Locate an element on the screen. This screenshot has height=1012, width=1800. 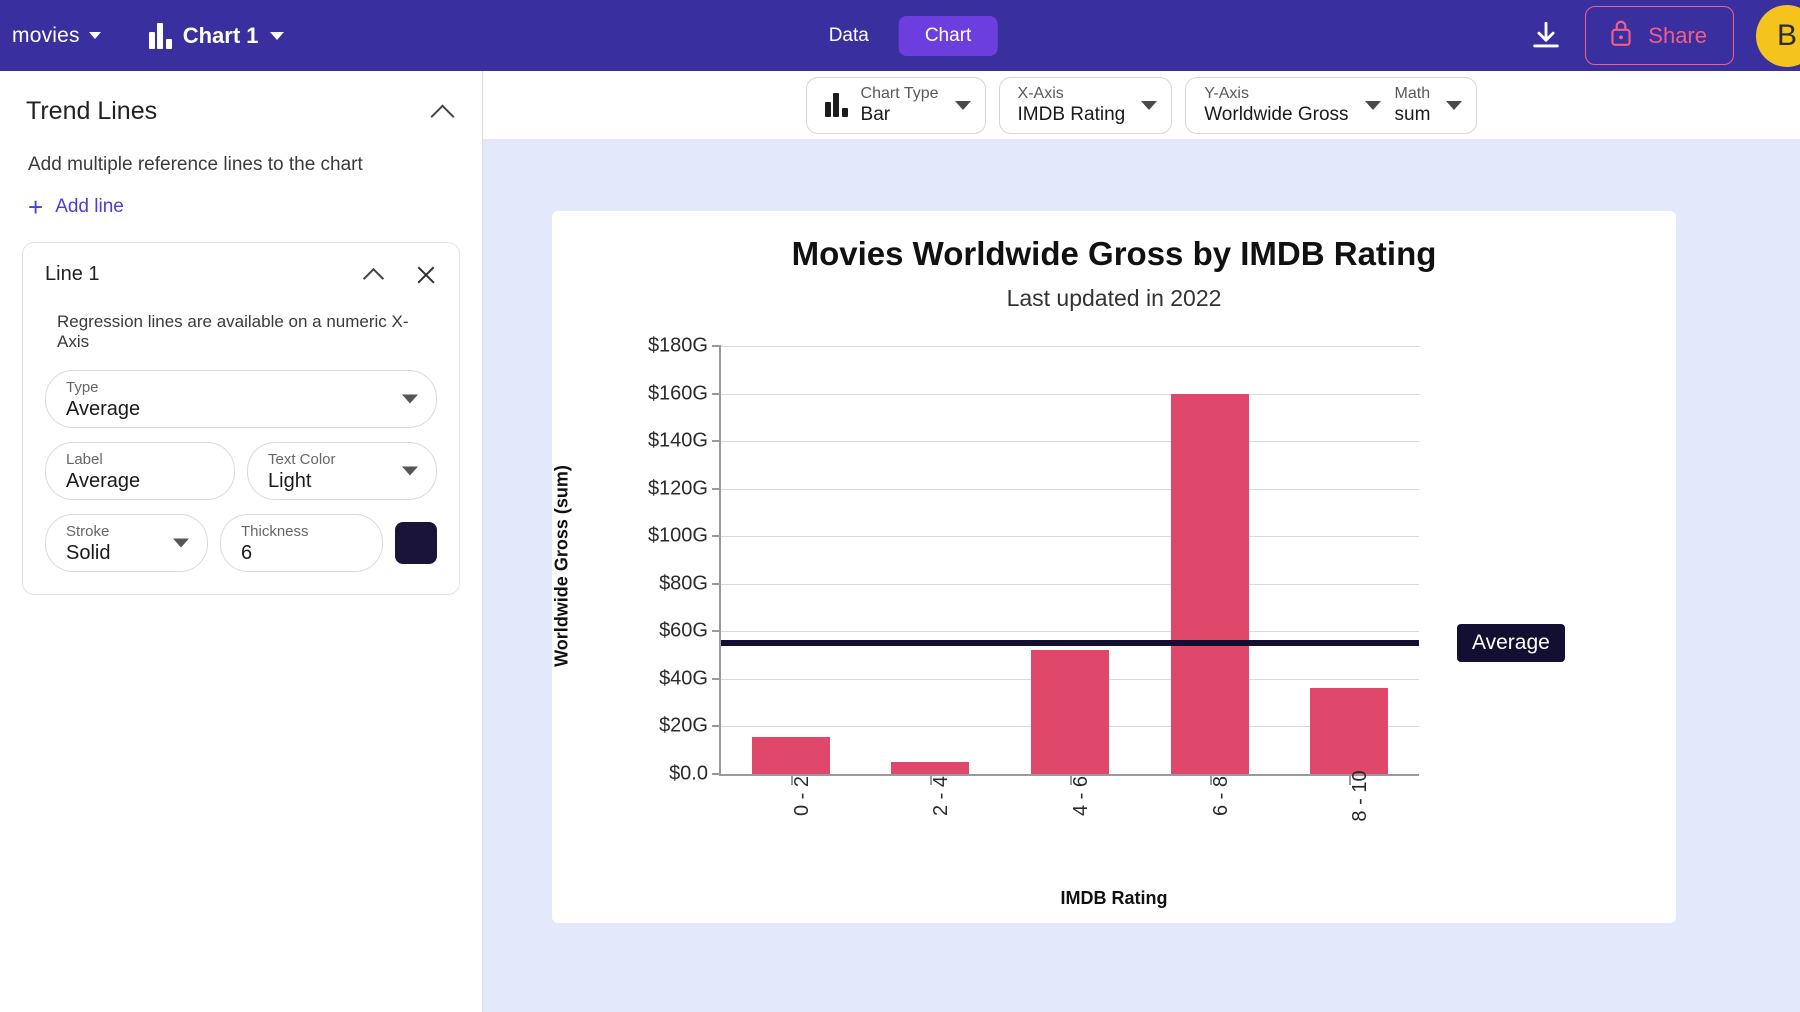
tab-data: Data is located at coordinates (849, 36).